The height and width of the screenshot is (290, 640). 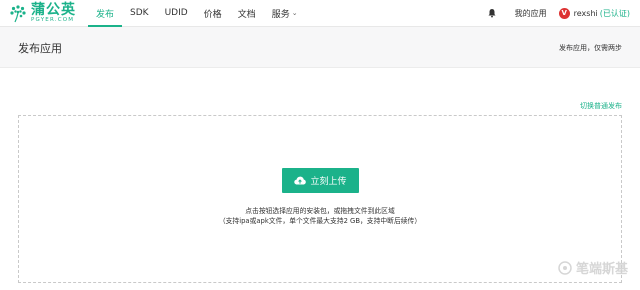 I want to click on switch-normal-publish-link: 切换普通发布, so click(x=601, y=106).